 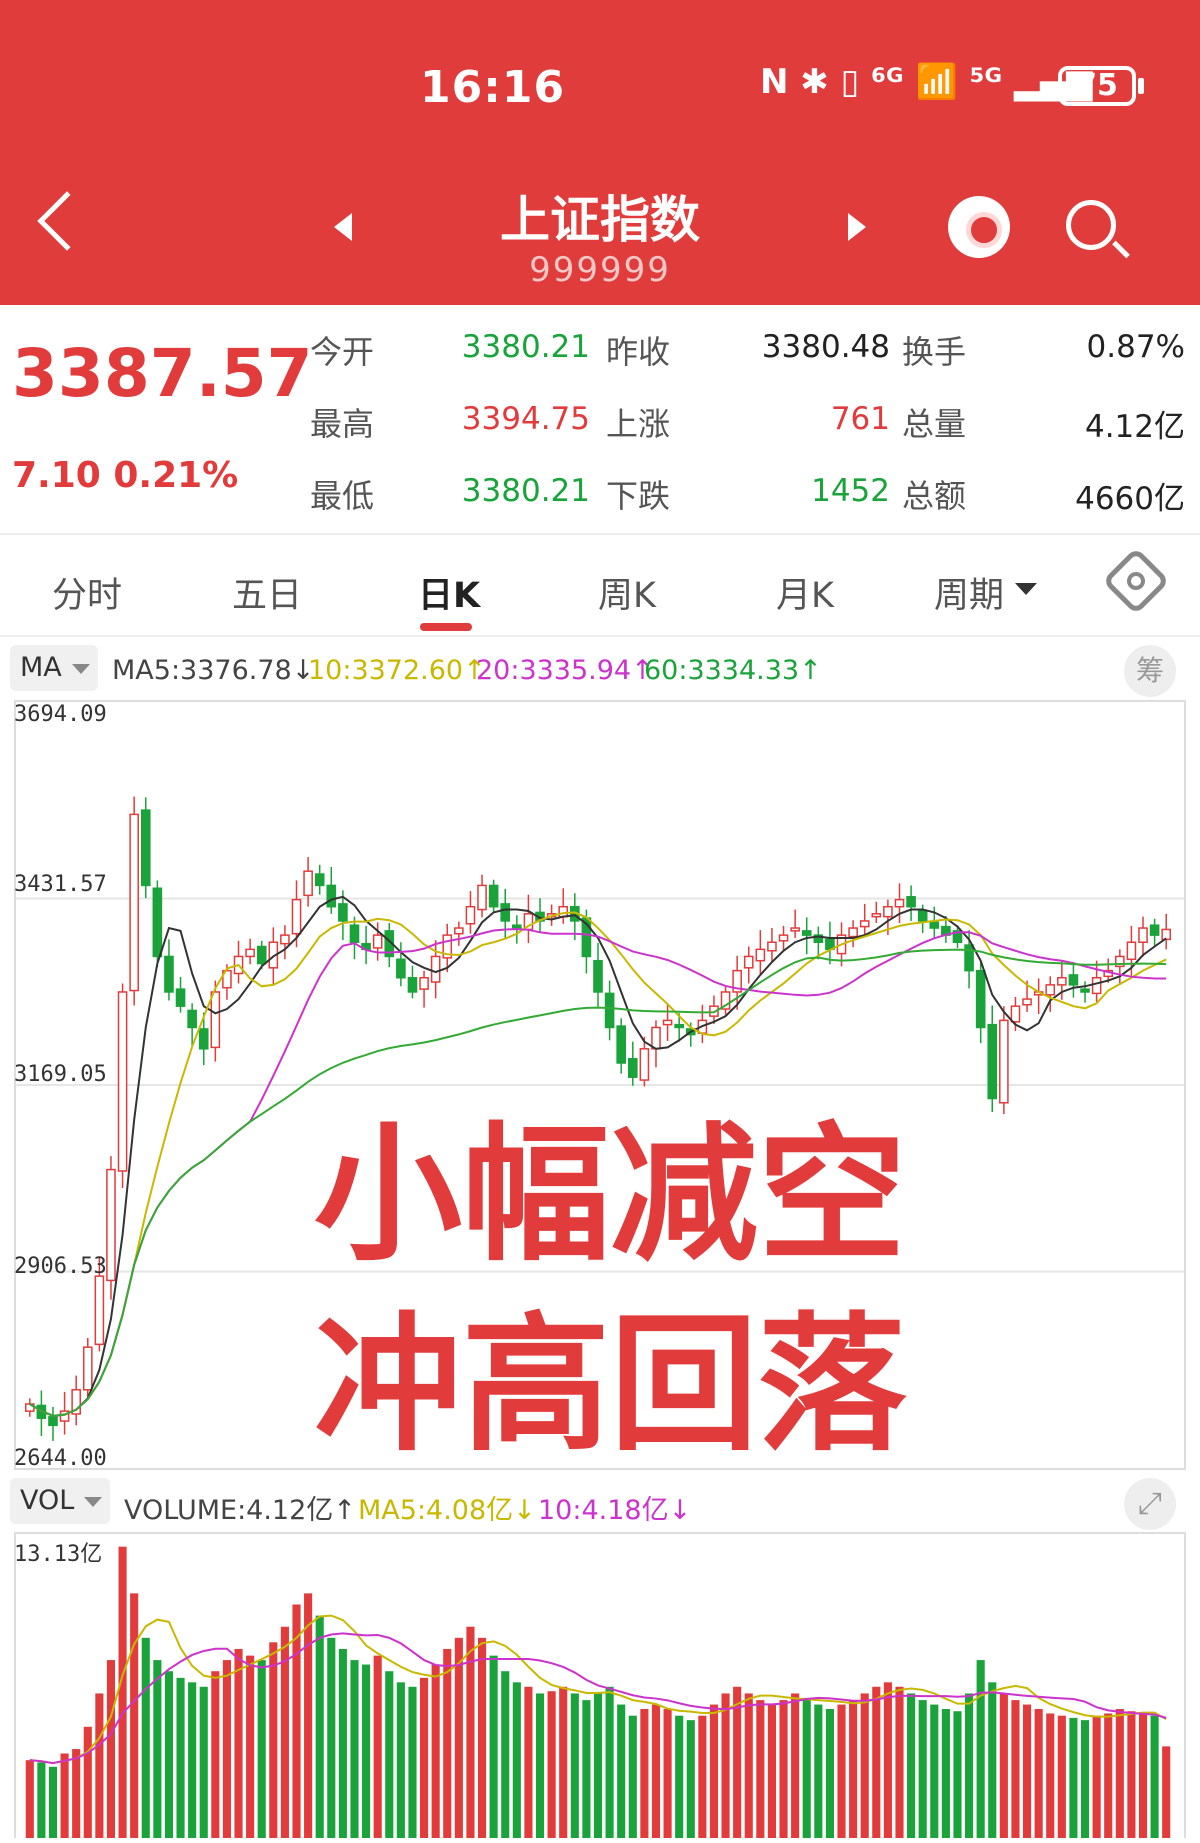 I want to click on tab-weekly-k: 周K, so click(x=627, y=592).